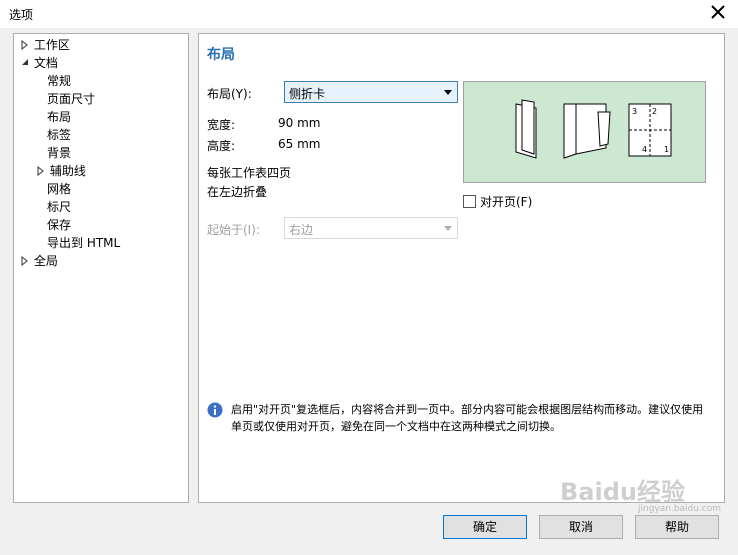 The image size is (738, 555). I want to click on layout-select: 侧折卡, so click(371, 92).